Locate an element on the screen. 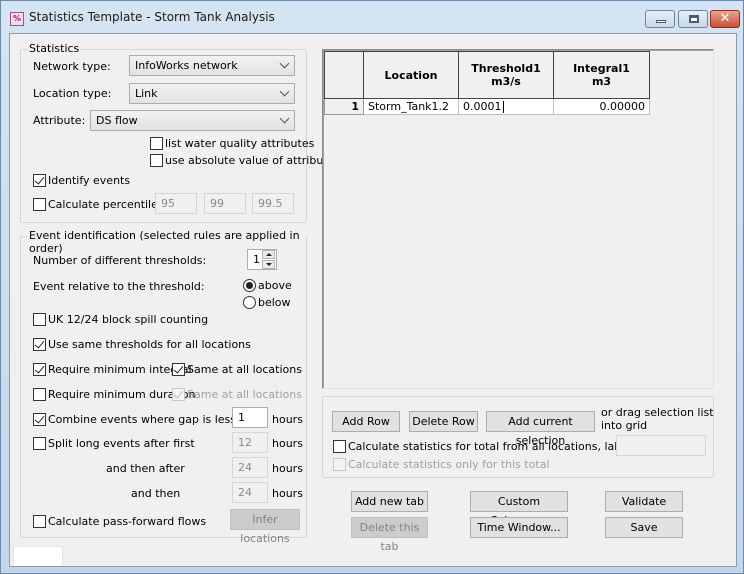 The image size is (744, 574). delete-this-tab-button: Delete this tab is located at coordinates (389, 535).